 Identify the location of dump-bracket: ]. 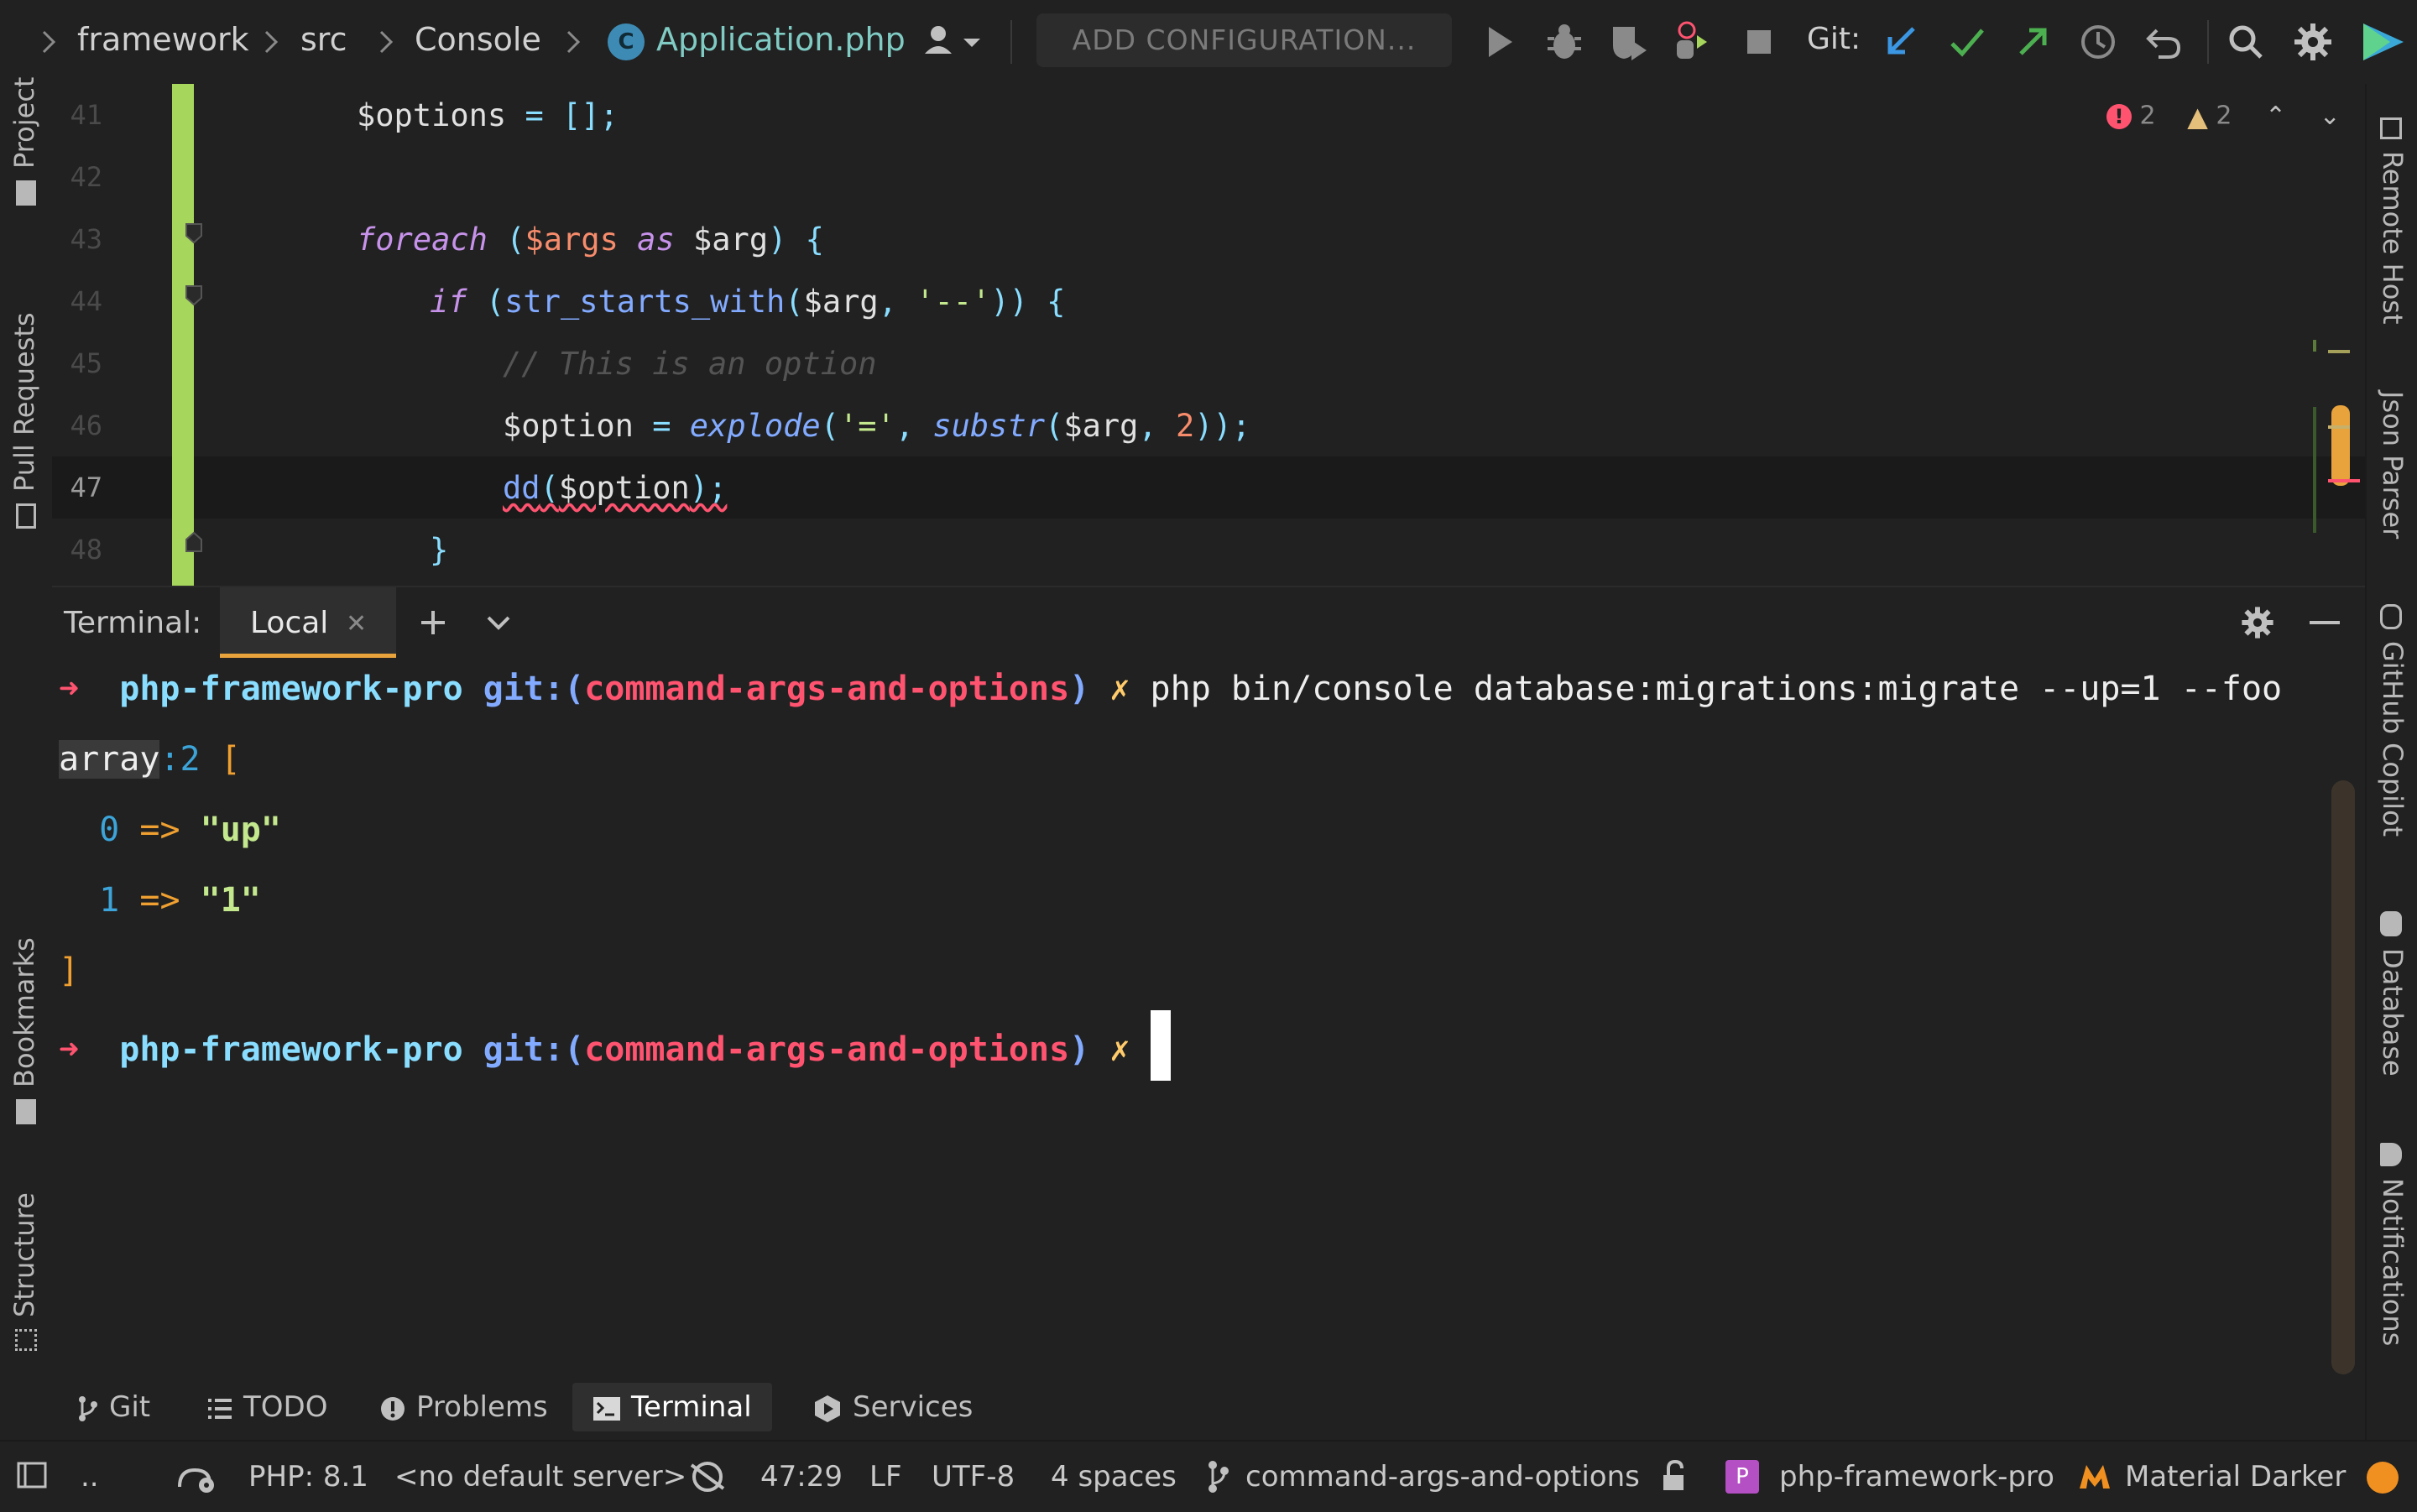
(69, 971).